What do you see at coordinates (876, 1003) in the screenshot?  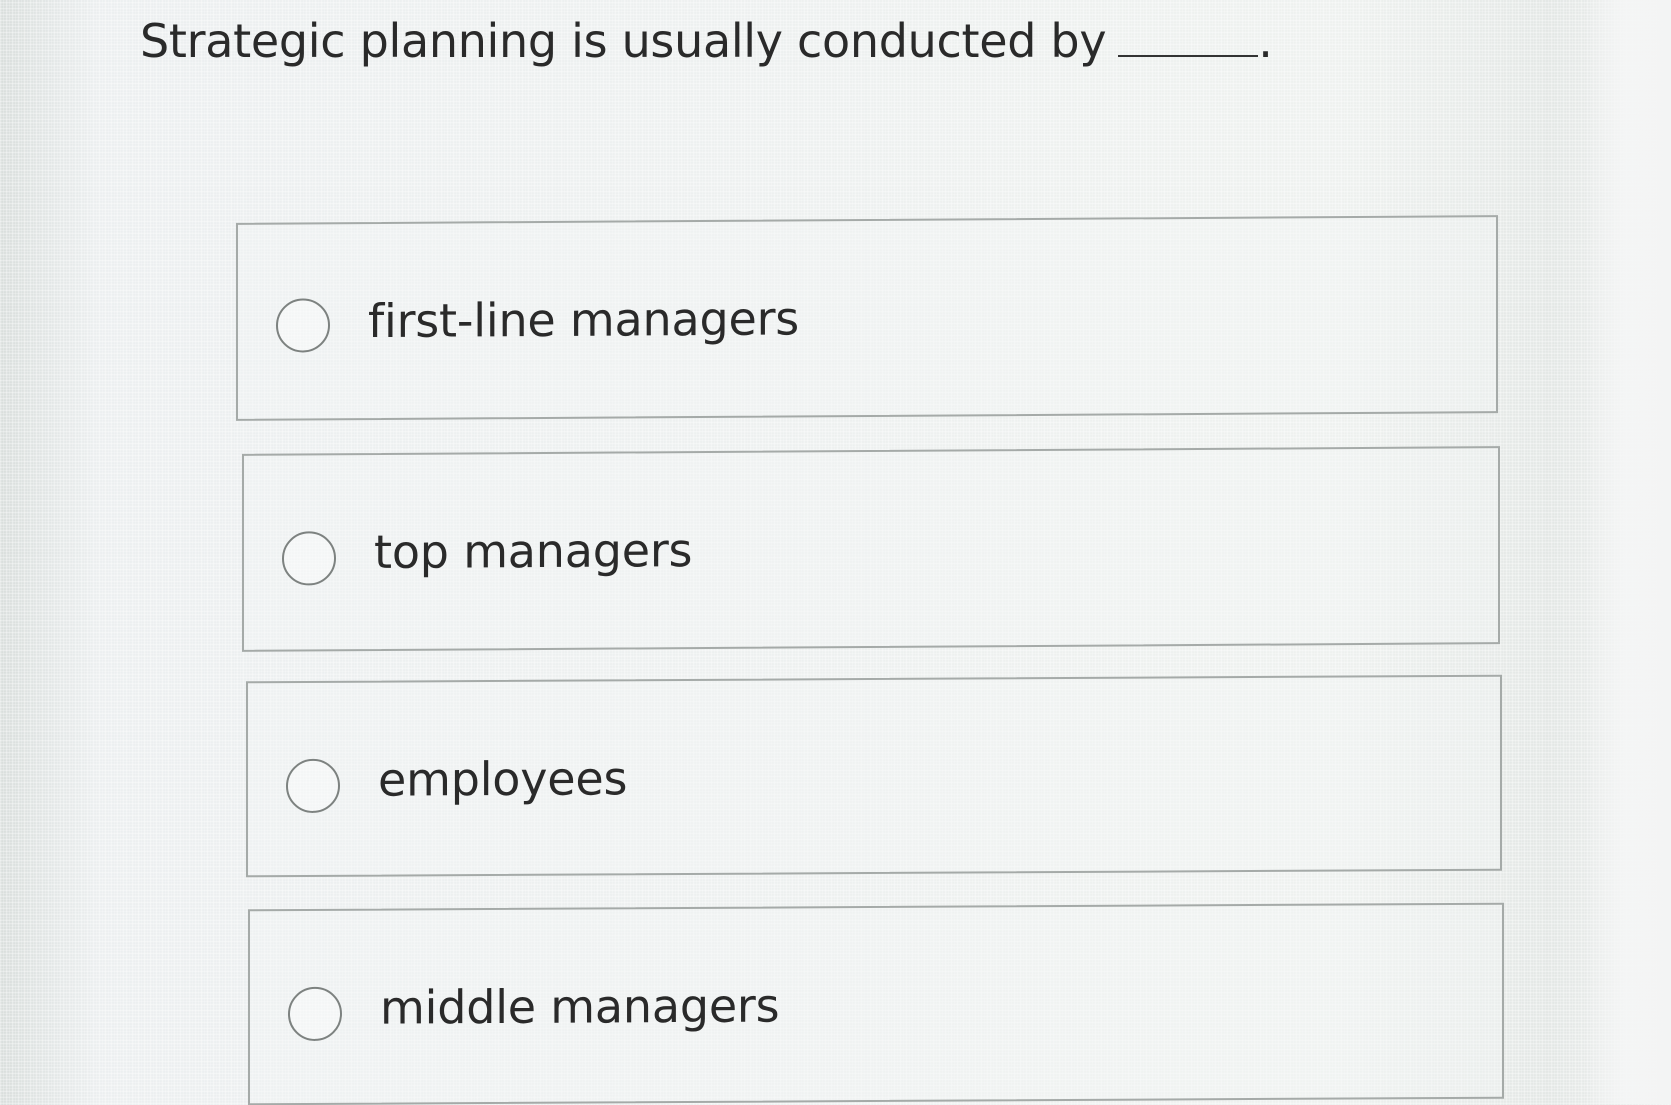 I see `answer-option-middle-managers: middle managers` at bounding box center [876, 1003].